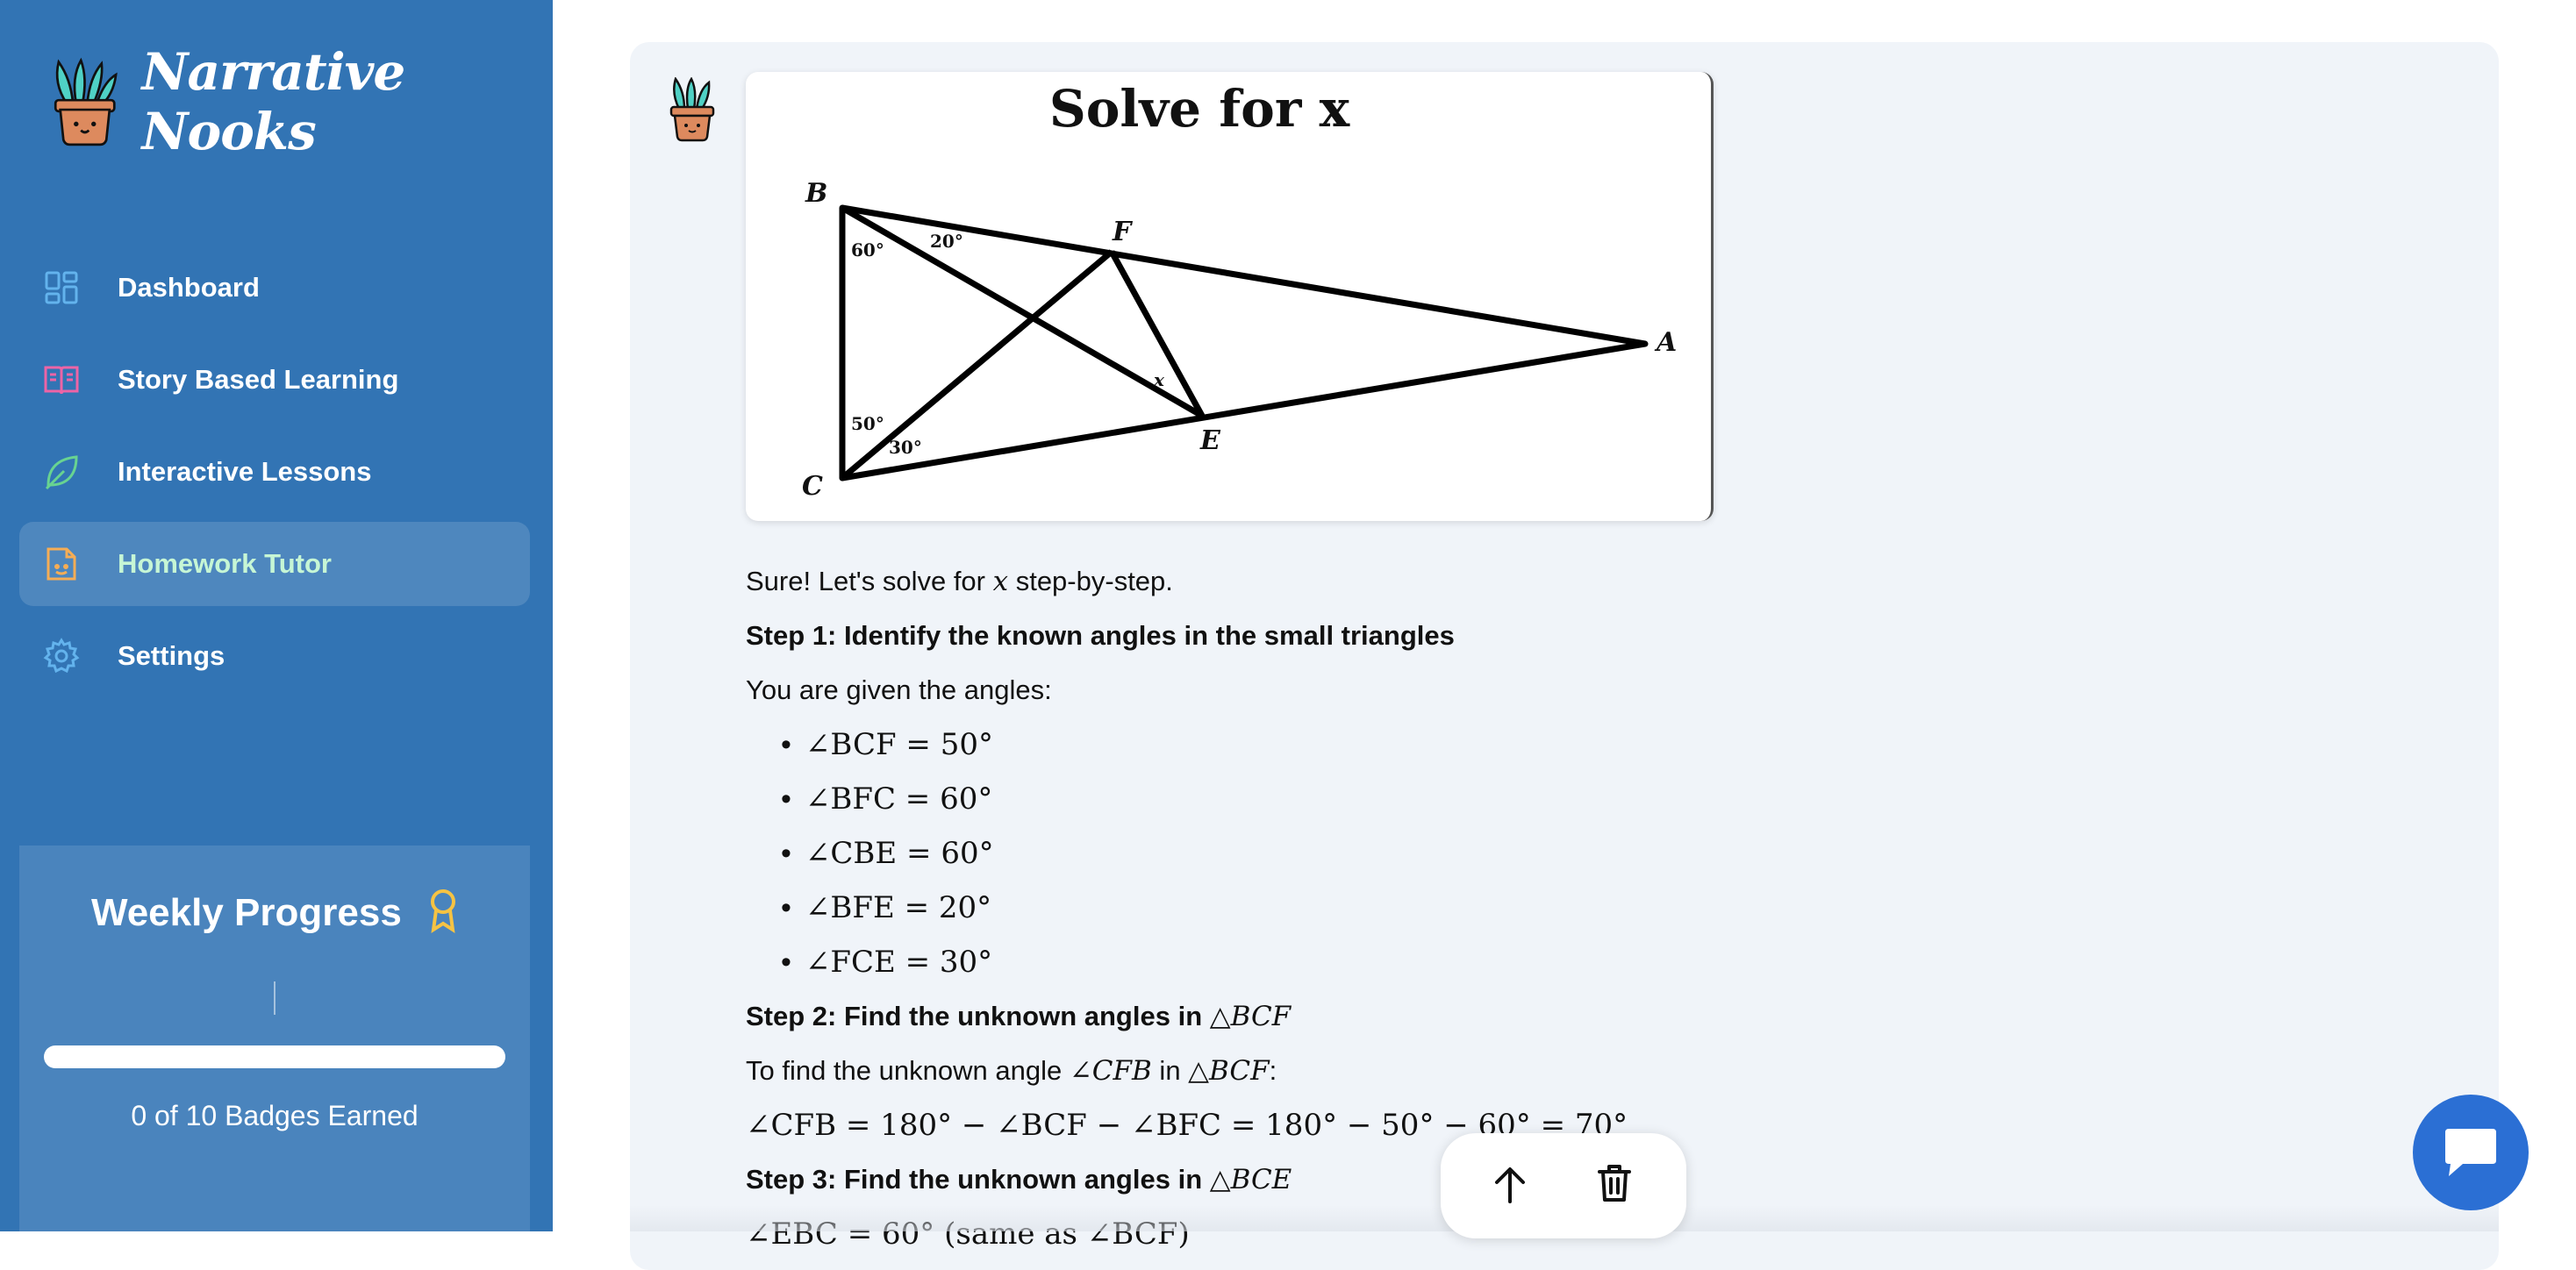  What do you see at coordinates (1170, 1070) in the screenshot?
I see `find-text-mid: in` at bounding box center [1170, 1070].